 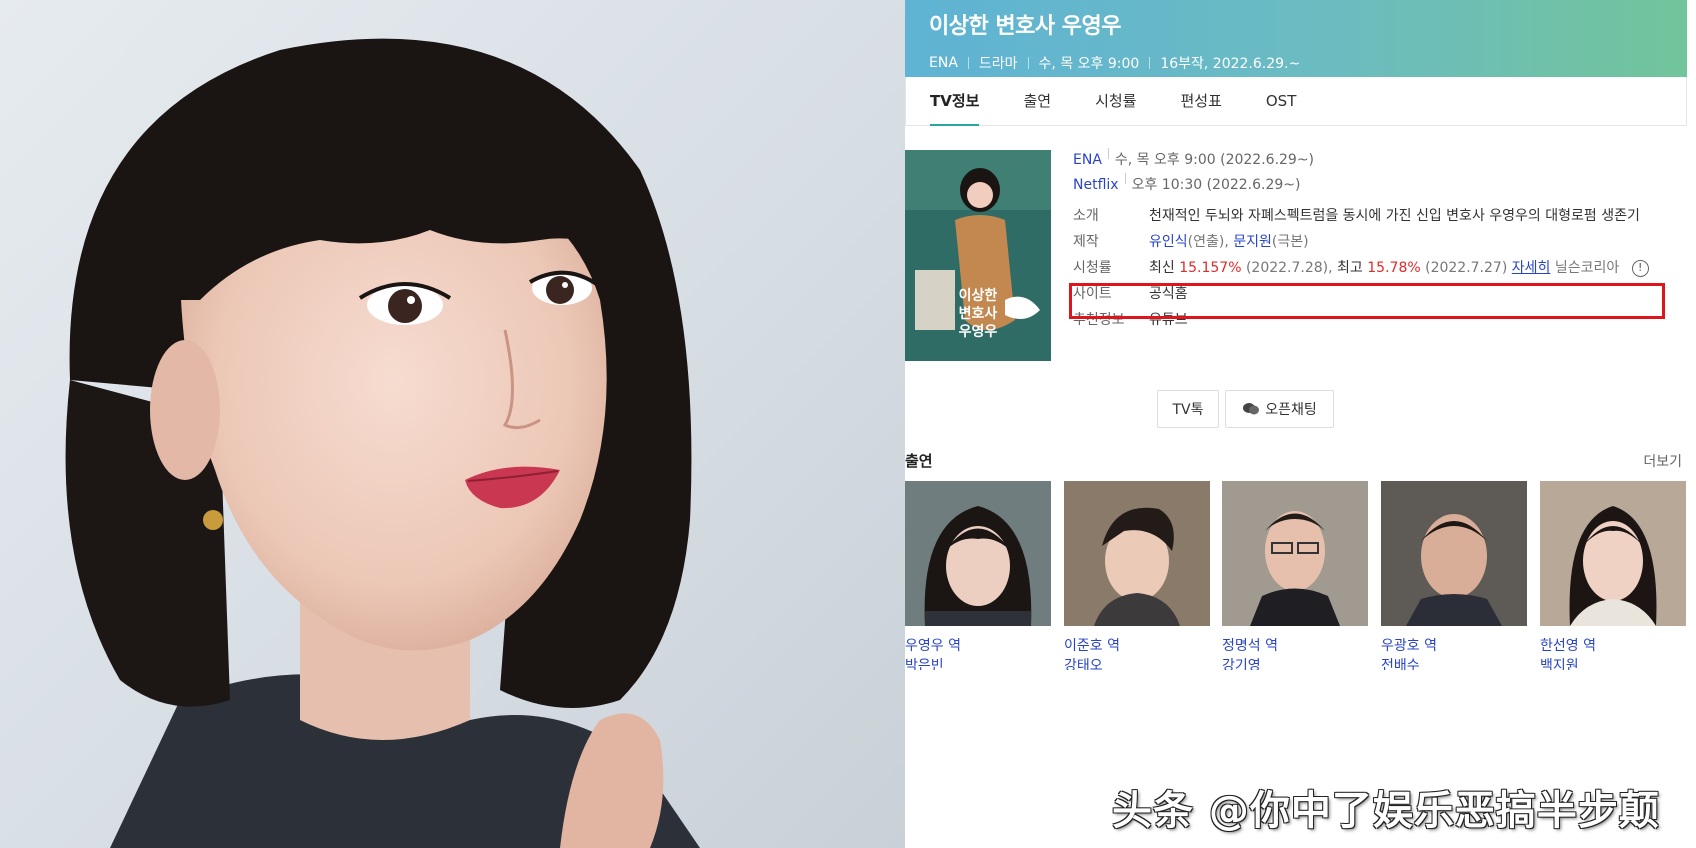 I want to click on open-chat-label: 오픈채팅, so click(x=1291, y=410).